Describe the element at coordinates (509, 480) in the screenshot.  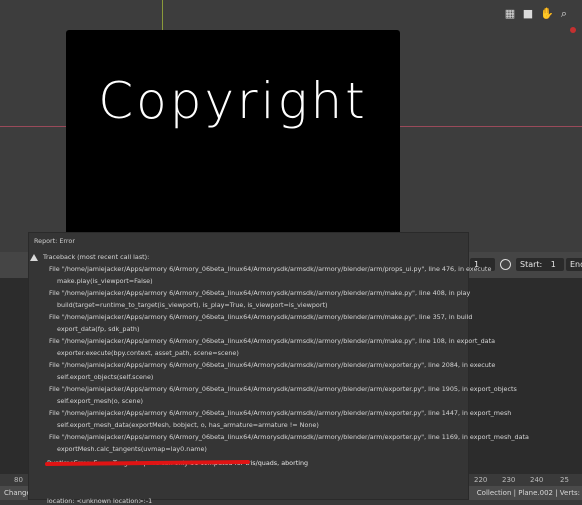
I see `ruler-tick: 230` at that location.